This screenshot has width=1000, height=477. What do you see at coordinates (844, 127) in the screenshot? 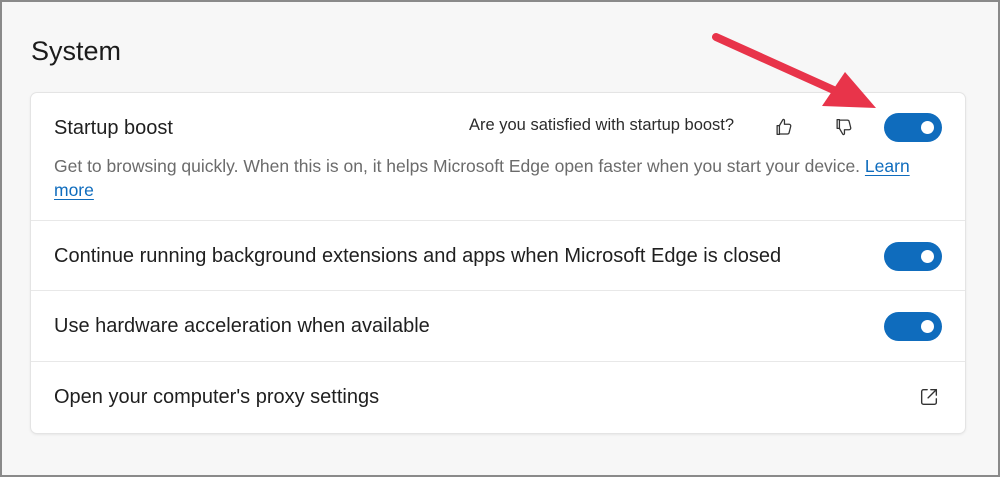
I see `thumbs-down-icon` at bounding box center [844, 127].